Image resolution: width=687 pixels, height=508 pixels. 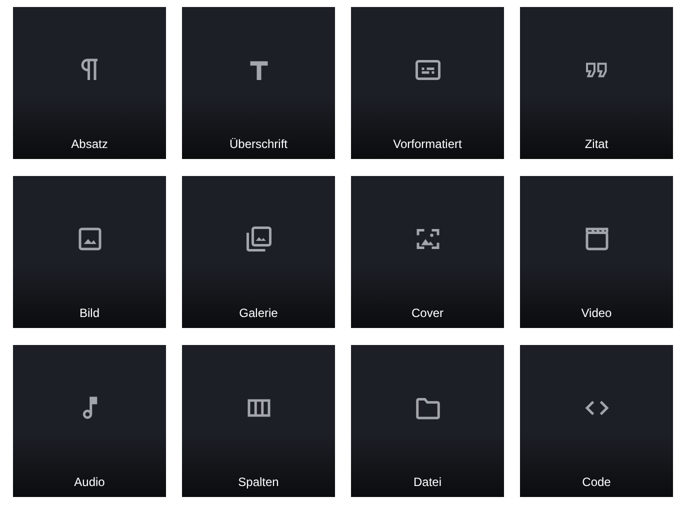 What do you see at coordinates (596, 252) in the screenshot?
I see `block-tile: Video` at bounding box center [596, 252].